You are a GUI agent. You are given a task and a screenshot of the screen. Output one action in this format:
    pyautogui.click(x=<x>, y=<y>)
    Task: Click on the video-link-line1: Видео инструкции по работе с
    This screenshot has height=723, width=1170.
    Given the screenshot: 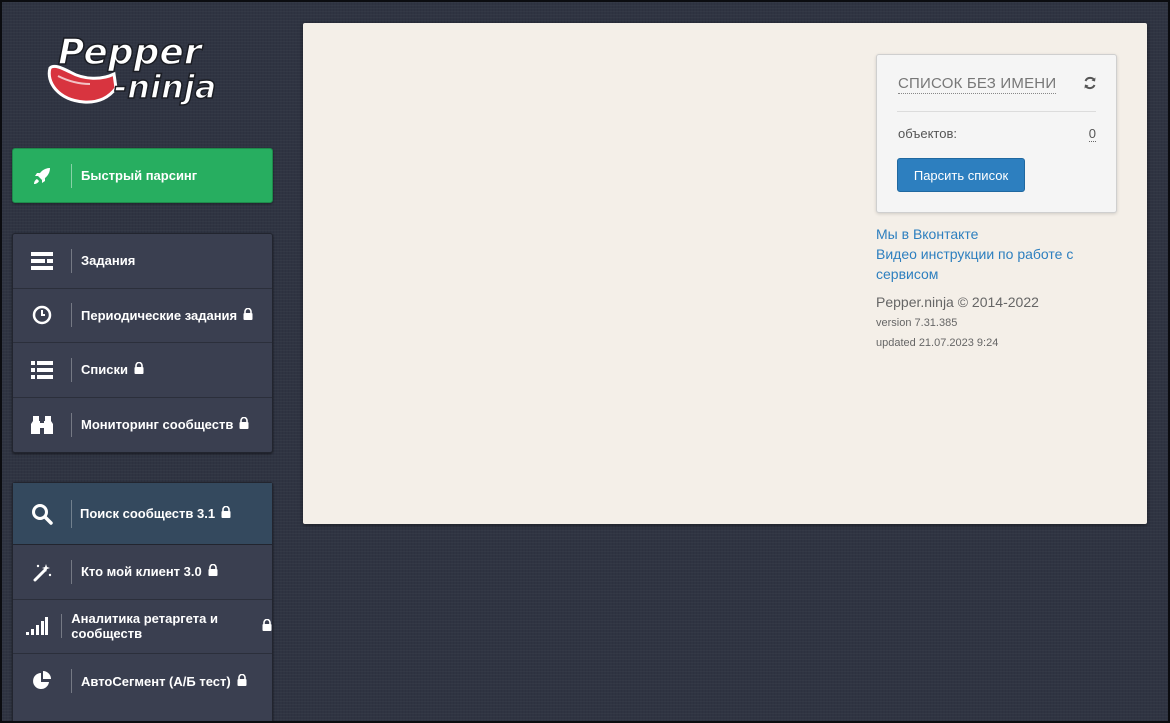 What is the action you would take?
    pyautogui.click(x=975, y=254)
    